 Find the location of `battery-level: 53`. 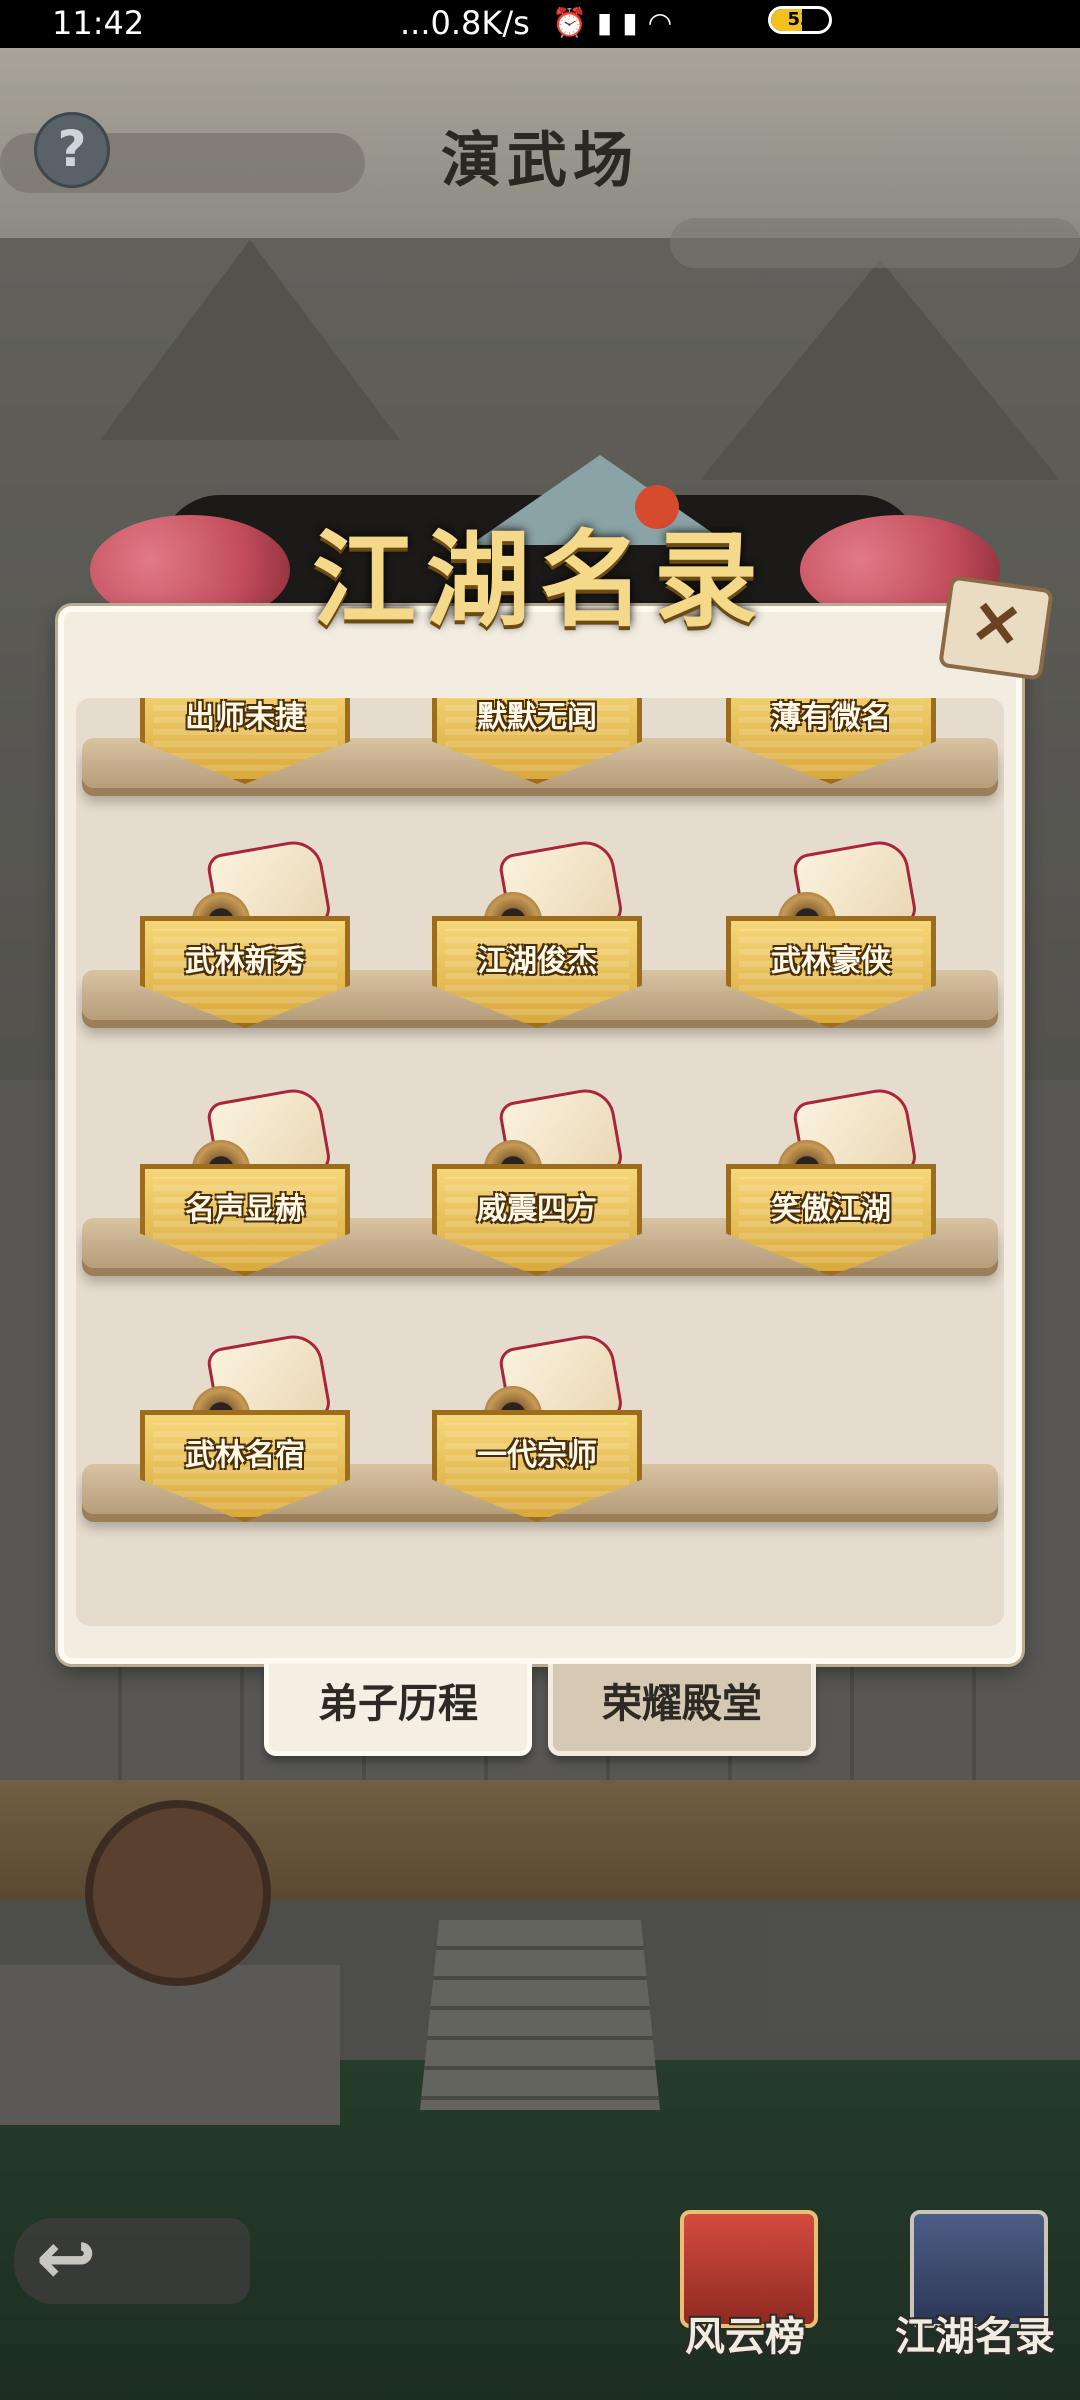

battery-level: 53 is located at coordinates (800, 19).